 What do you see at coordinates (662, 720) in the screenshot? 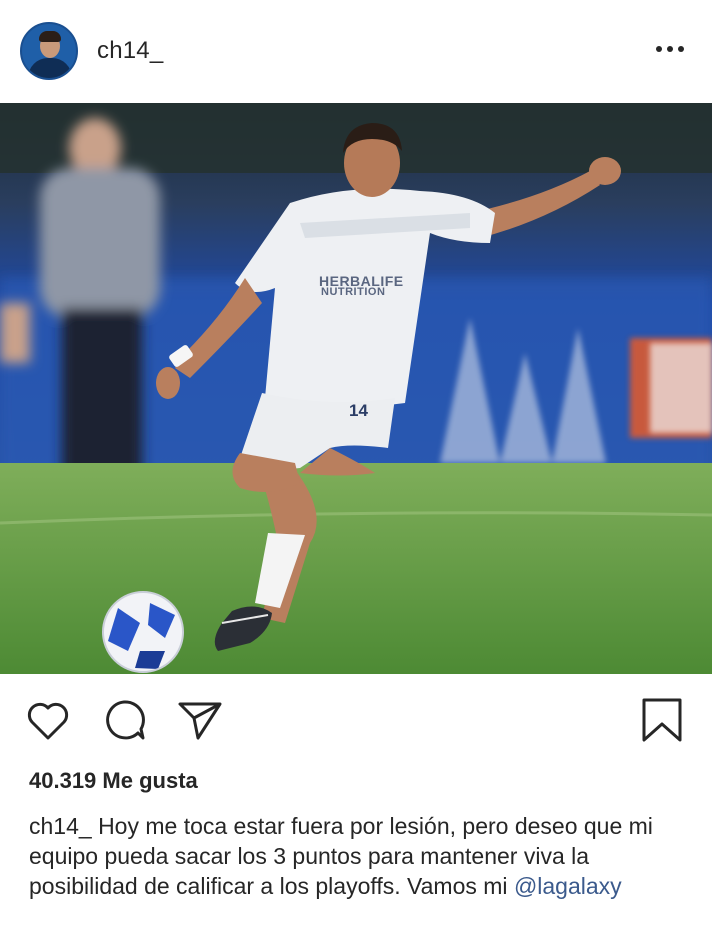
I see `bookmark-icon` at bounding box center [662, 720].